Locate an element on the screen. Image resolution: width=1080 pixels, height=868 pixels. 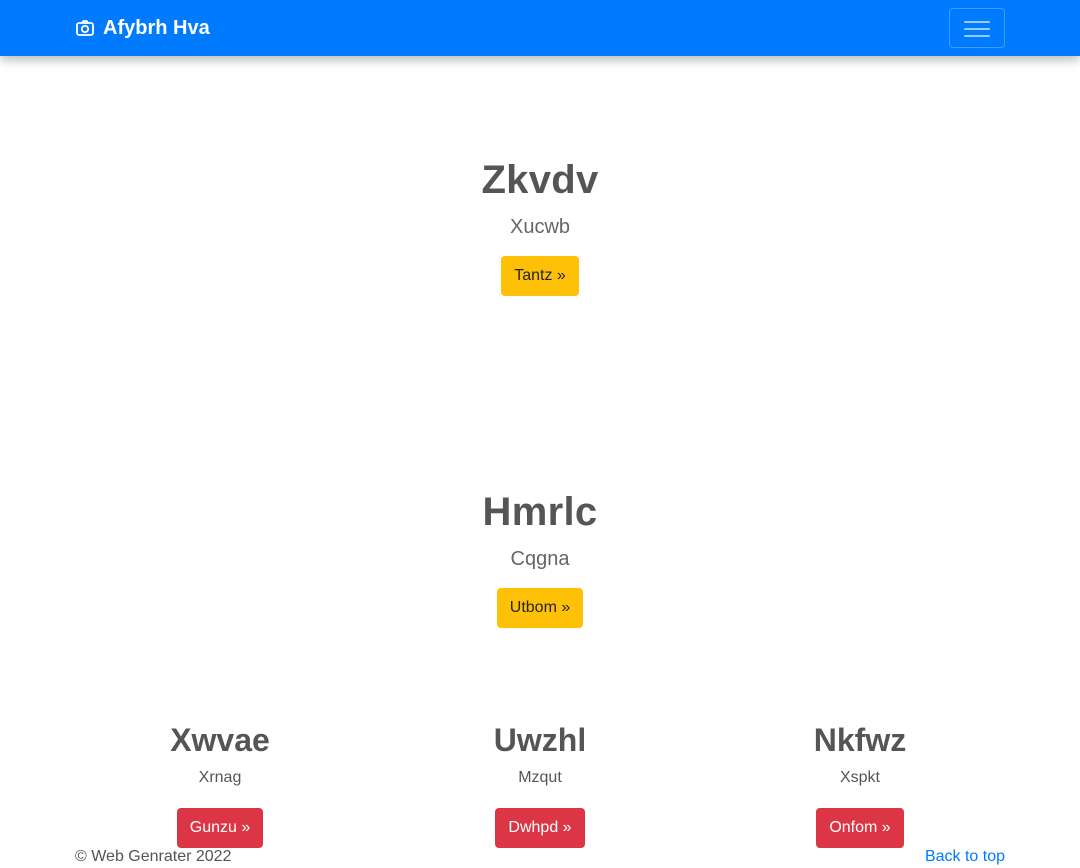
column-text: Xspkt is located at coordinates (859, 777).